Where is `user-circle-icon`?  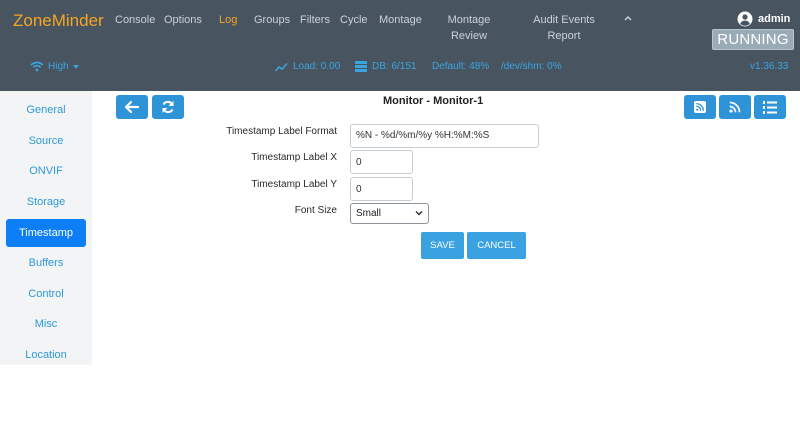 user-circle-icon is located at coordinates (745, 19).